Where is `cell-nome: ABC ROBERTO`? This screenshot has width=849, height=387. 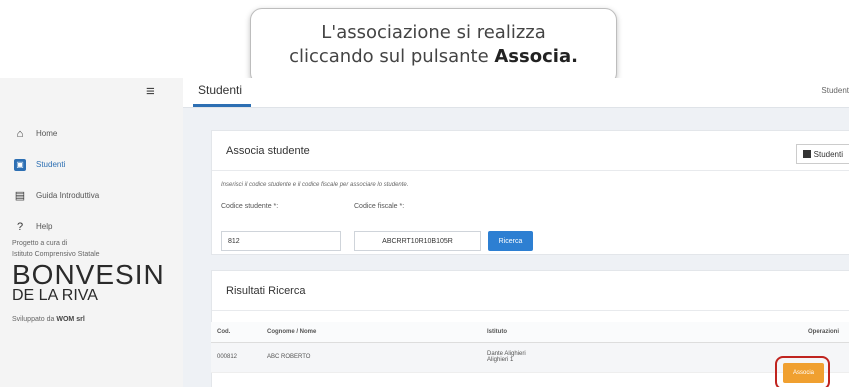 cell-nome: ABC ROBERTO is located at coordinates (371, 357).